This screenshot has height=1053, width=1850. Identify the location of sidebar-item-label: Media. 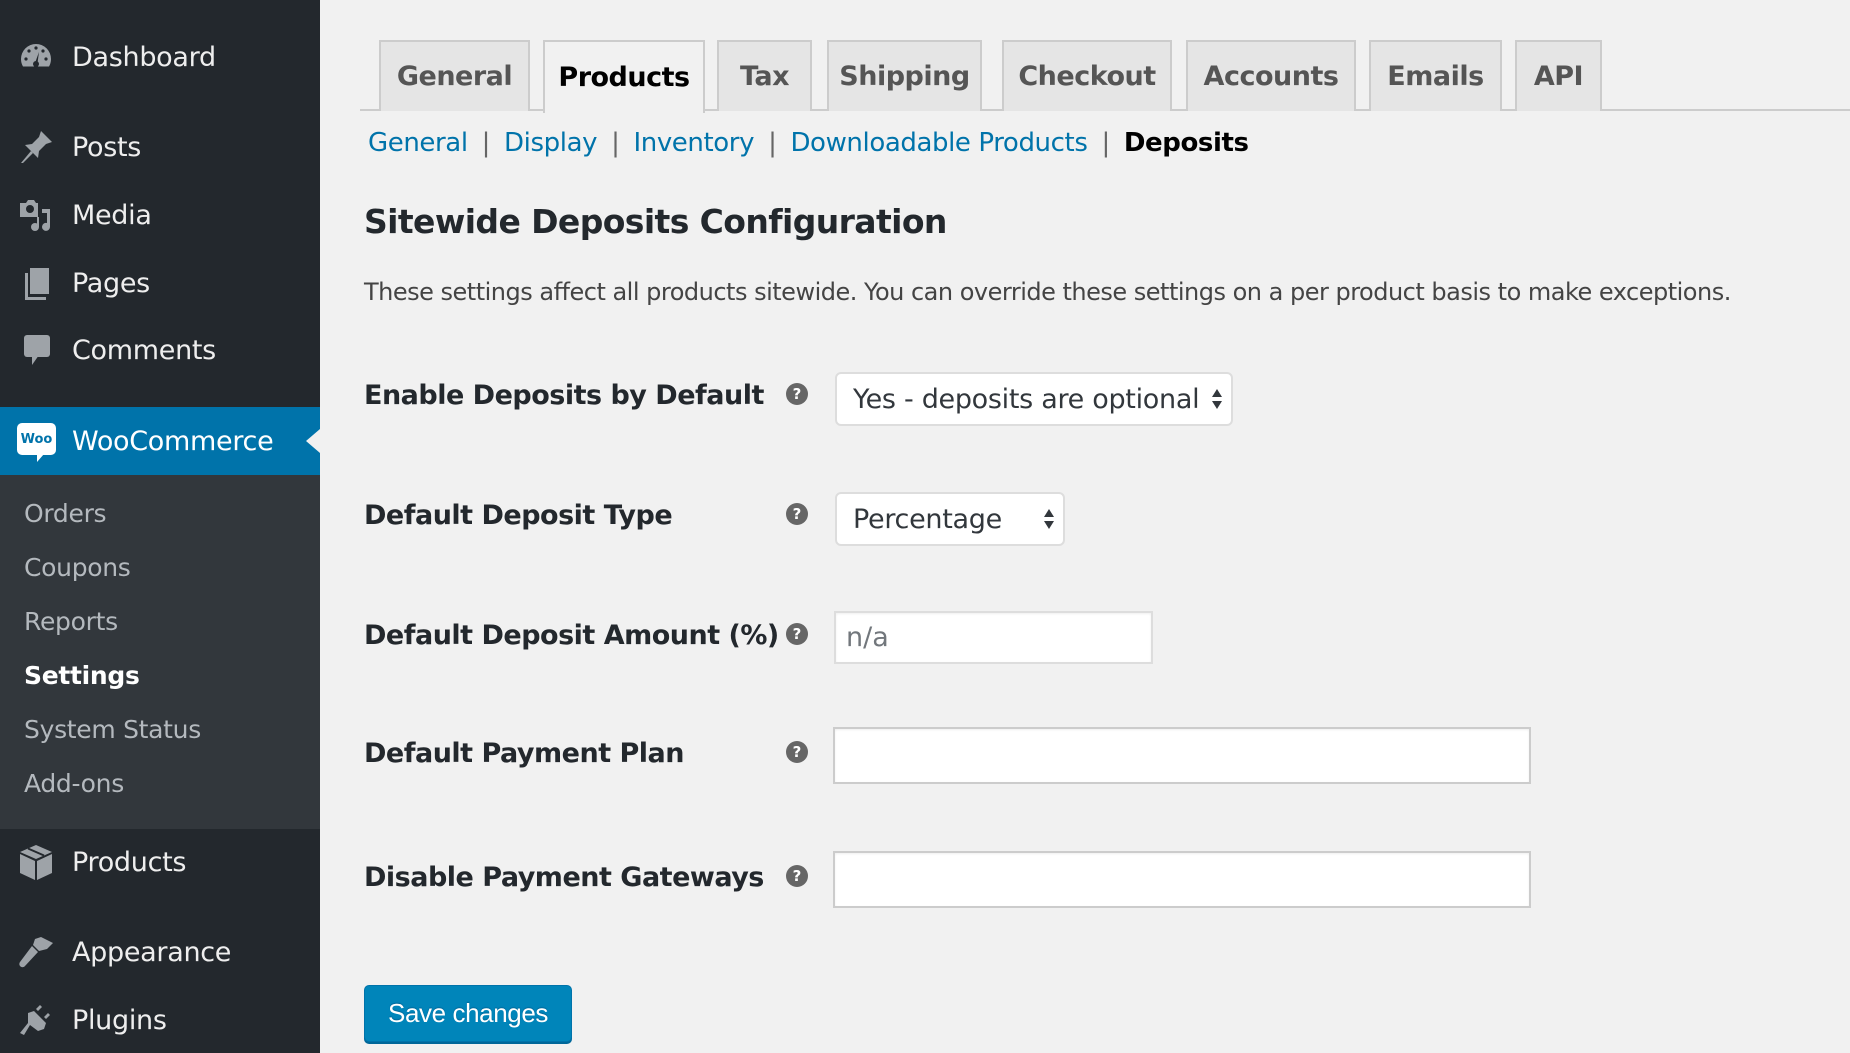
(112, 215).